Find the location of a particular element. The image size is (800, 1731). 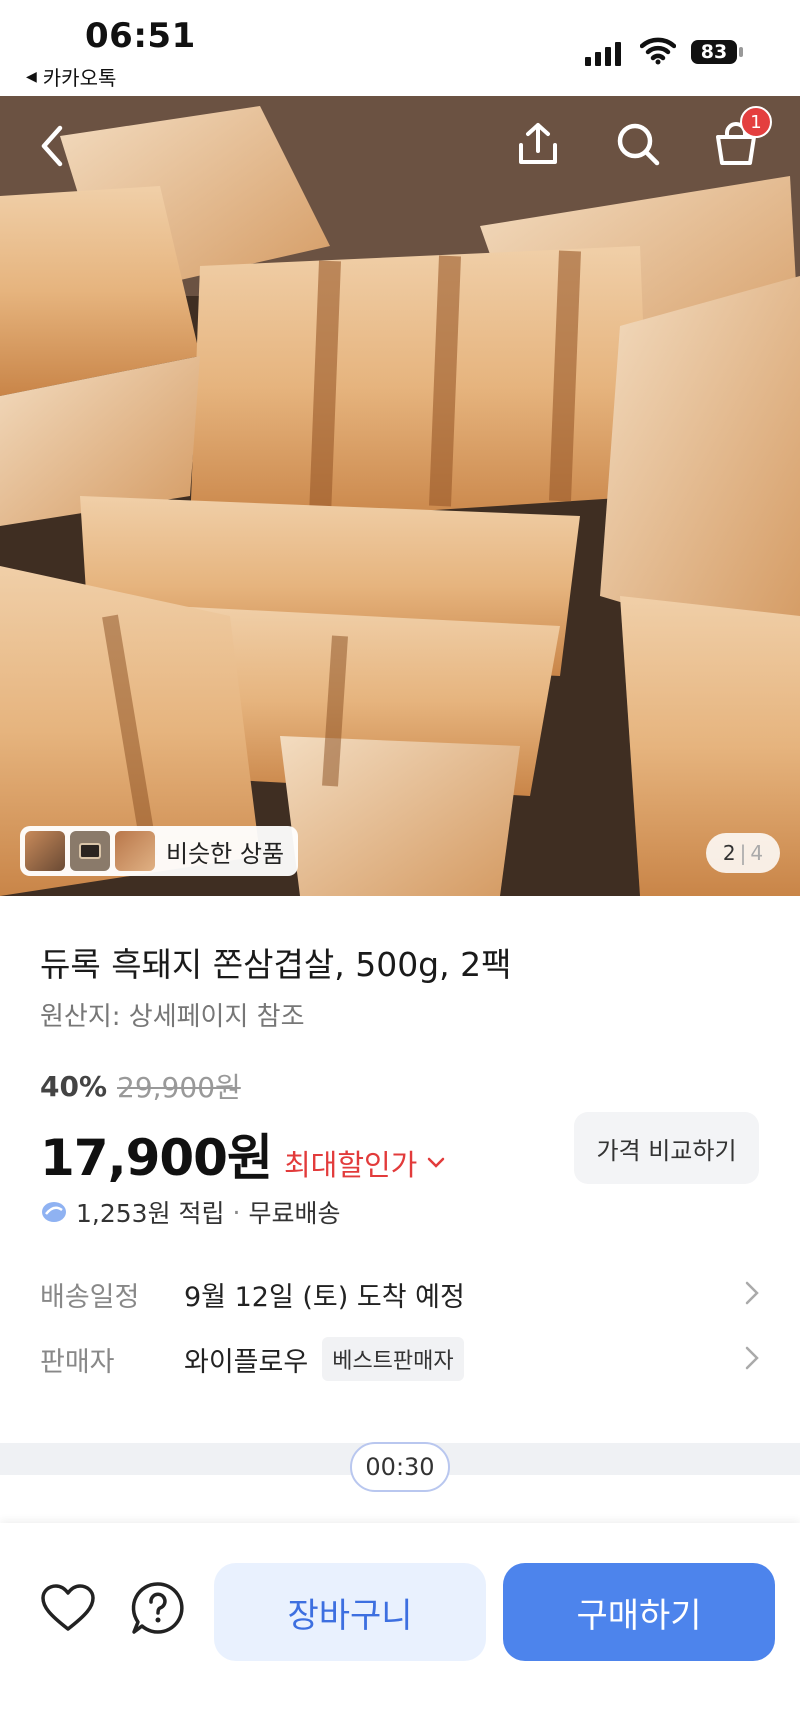

search-button is located at coordinates (638, 144).